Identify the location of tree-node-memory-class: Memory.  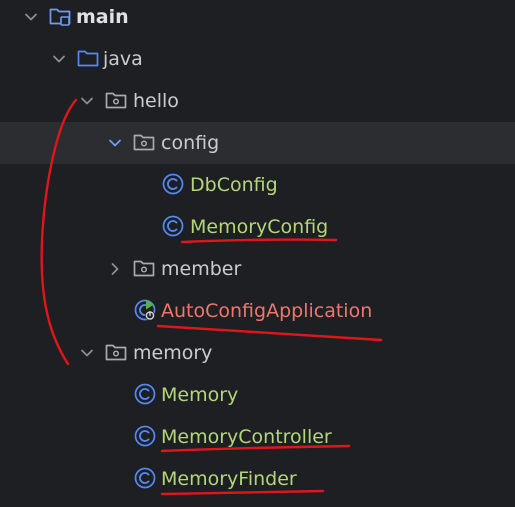
(257, 395).